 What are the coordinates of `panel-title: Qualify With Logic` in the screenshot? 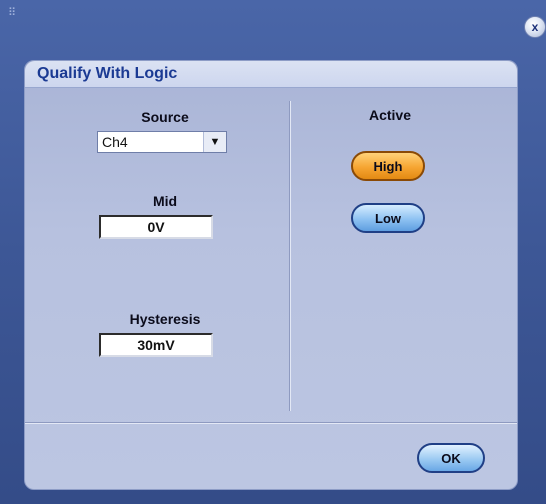 It's located at (107, 73).